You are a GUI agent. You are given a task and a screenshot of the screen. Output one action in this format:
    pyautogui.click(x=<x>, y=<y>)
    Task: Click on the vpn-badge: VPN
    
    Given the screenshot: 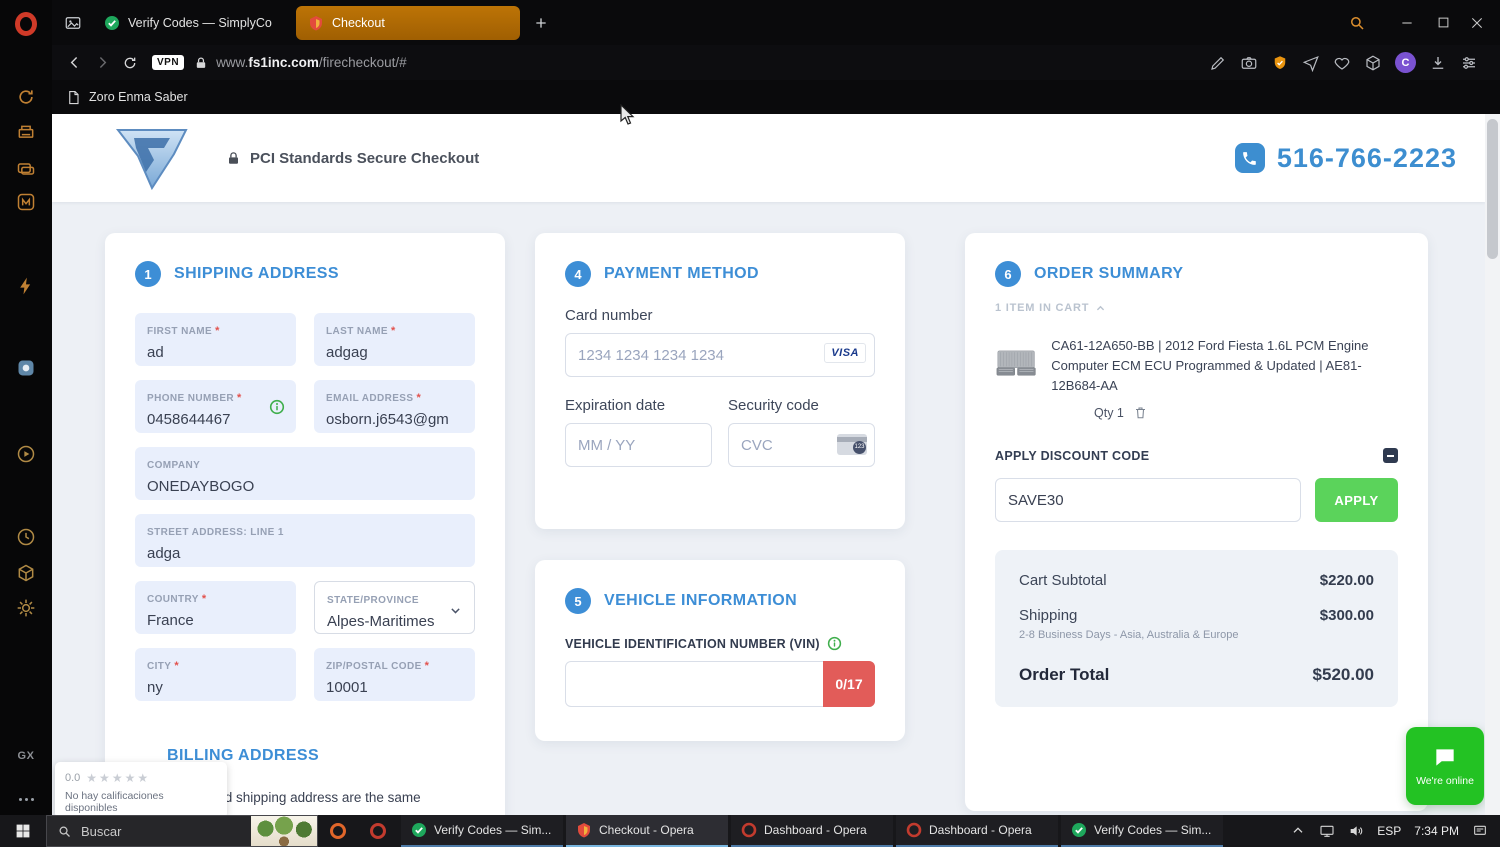 What is the action you would take?
    pyautogui.click(x=168, y=62)
    